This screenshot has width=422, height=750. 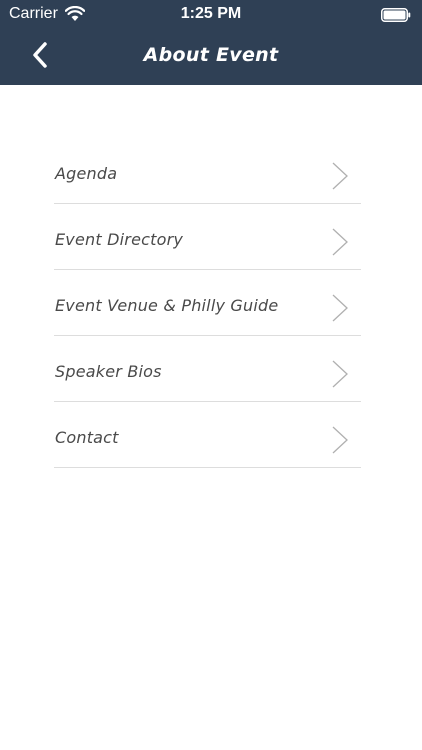 I want to click on header: Carrier 1:25 PM About Event, so click(x=211, y=42).